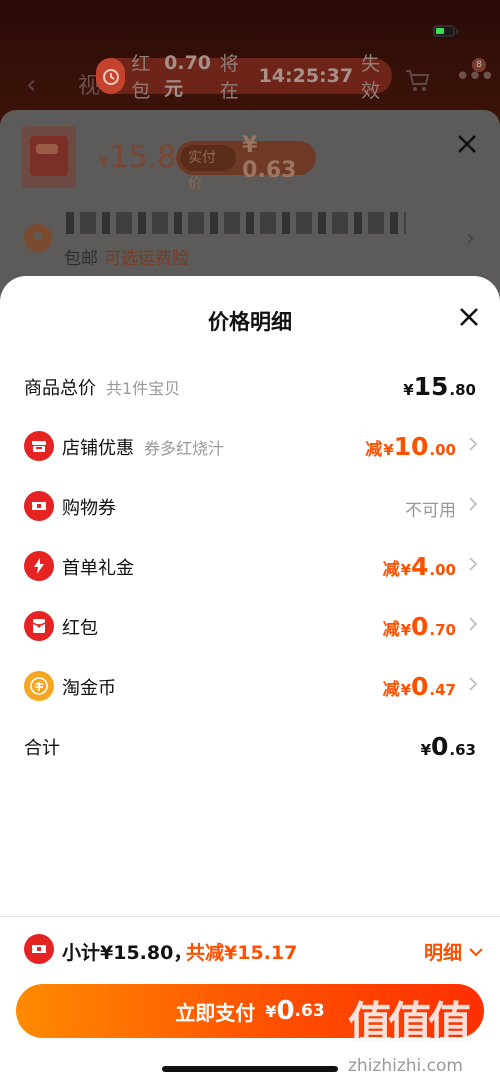 Image resolution: width=500 pixels, height=1082 pixels. What do you see at coordinates (470, 238) in the screenshot?
I see `chevron-right-icon: ›` at bounding box center [470, 238].